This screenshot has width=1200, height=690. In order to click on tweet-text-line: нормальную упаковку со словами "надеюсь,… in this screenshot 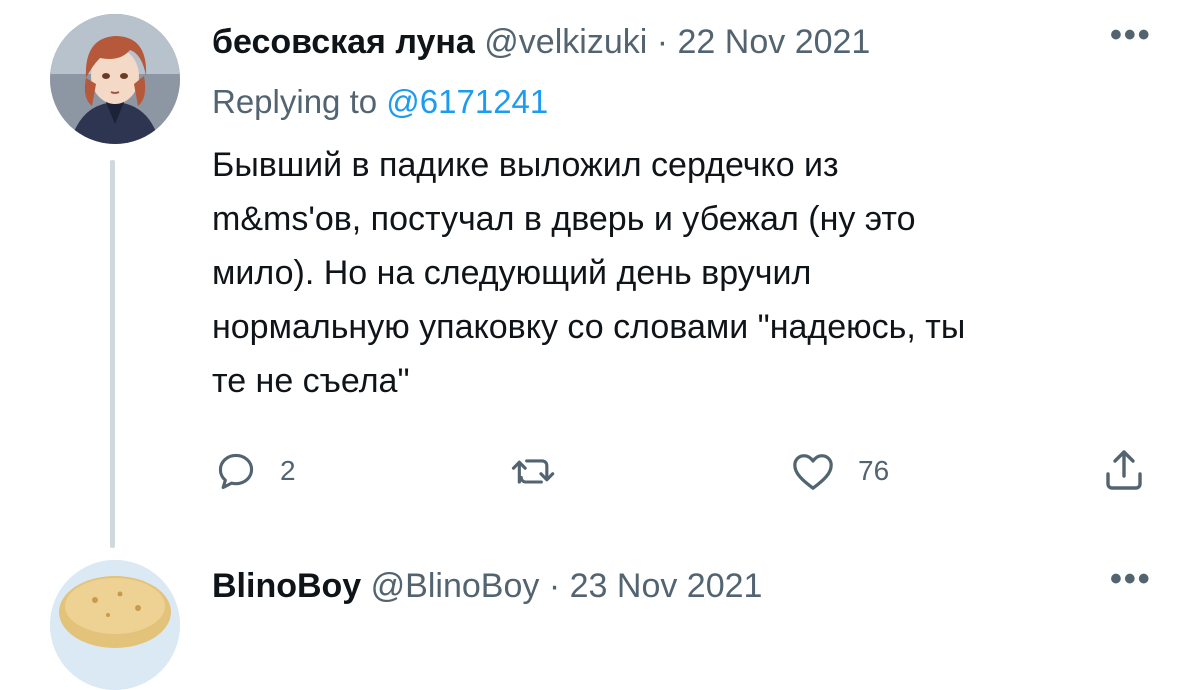, I will do `click(589, 327)`.